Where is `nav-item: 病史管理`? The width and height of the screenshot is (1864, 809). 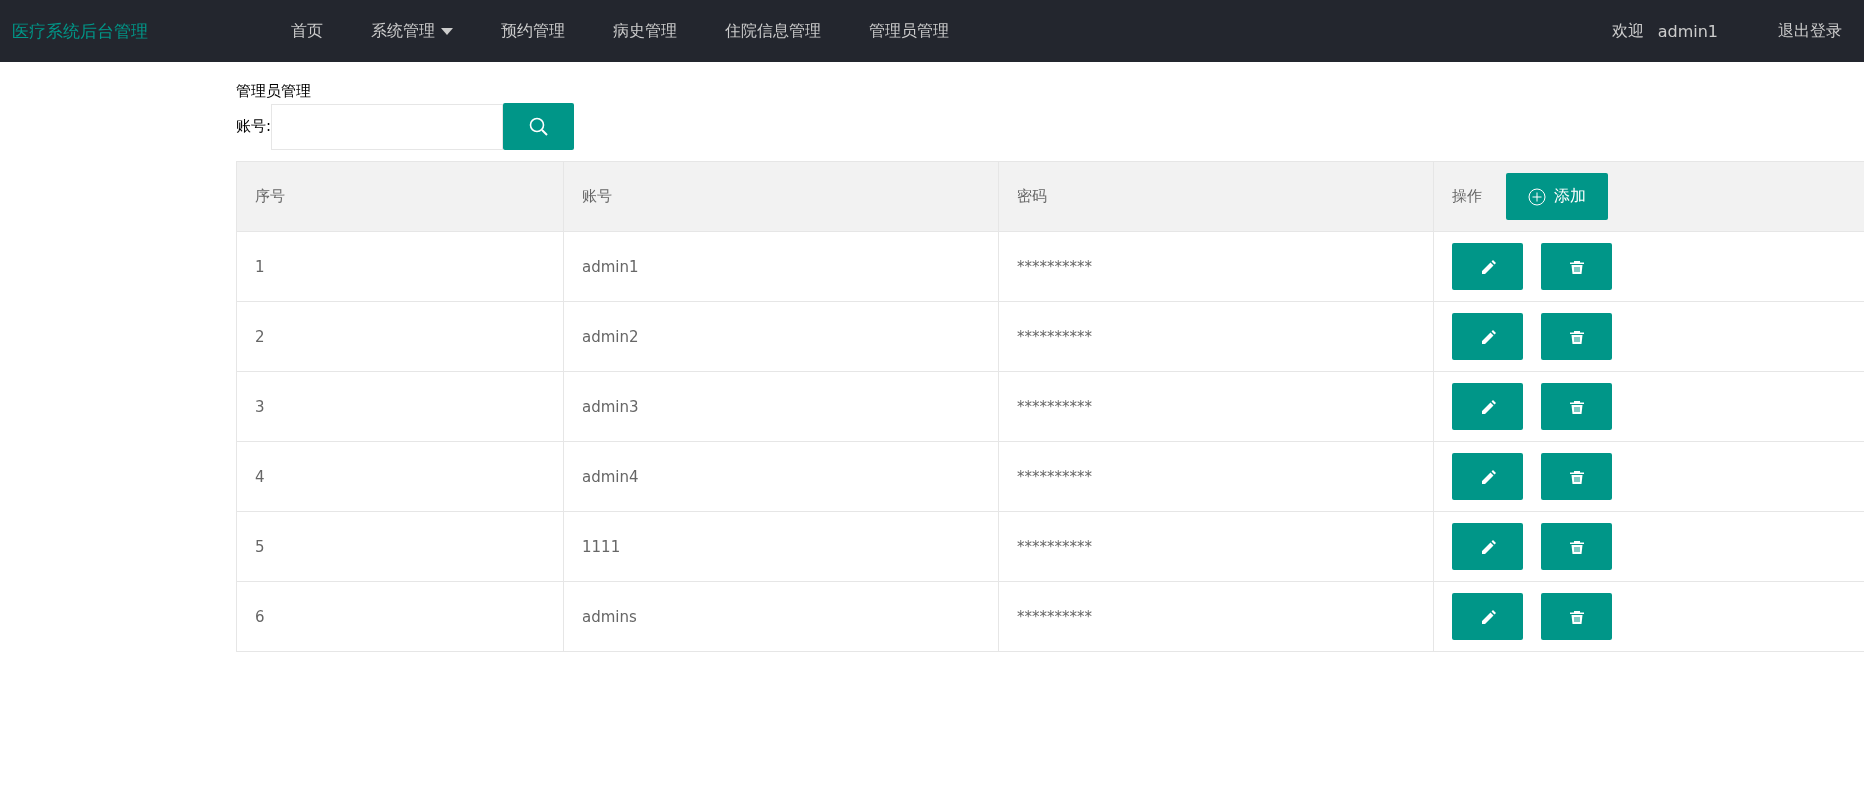 nav-item: 病史管理 is located at coordinates (645, 31).